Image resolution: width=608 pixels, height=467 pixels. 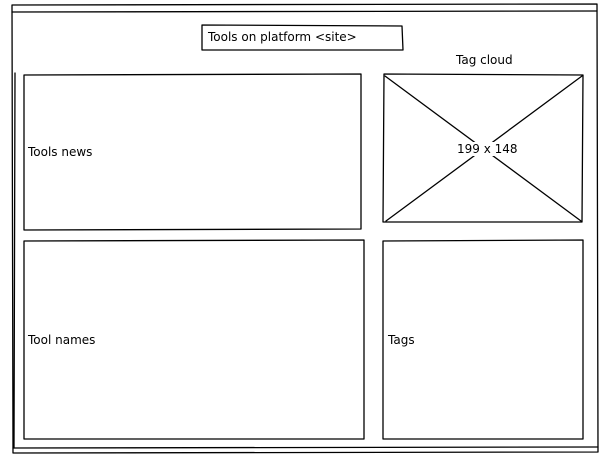 What do you see at coordinates (483, 339) in the screenshot?
I see `tags-panel: Tags` at bounding box center [483, 339].